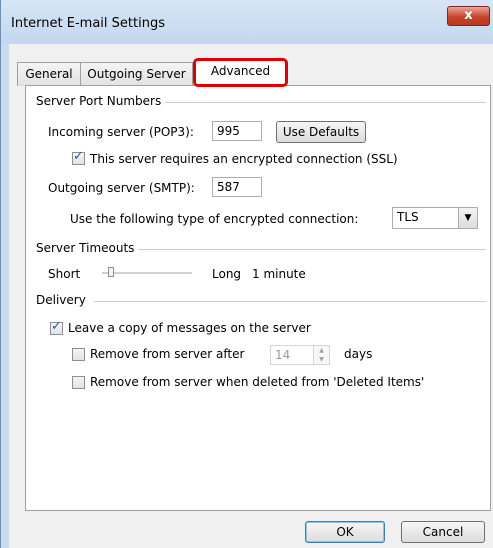  I want to click on close-icon: x, so click(468, 15).